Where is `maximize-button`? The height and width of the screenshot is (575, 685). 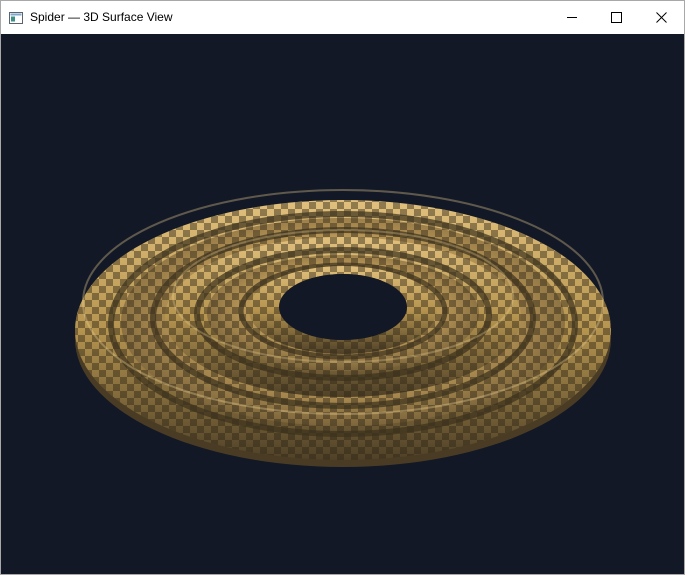 maximize-button is located at coordinates (618, 17).